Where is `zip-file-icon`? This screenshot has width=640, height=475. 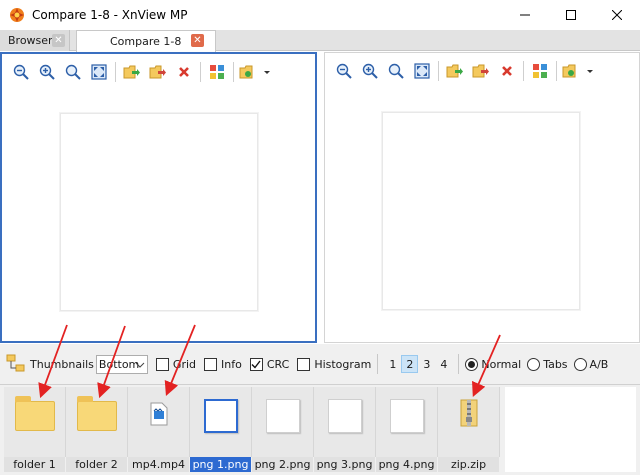
zip-file-icon is located at coordinates (469, 414).